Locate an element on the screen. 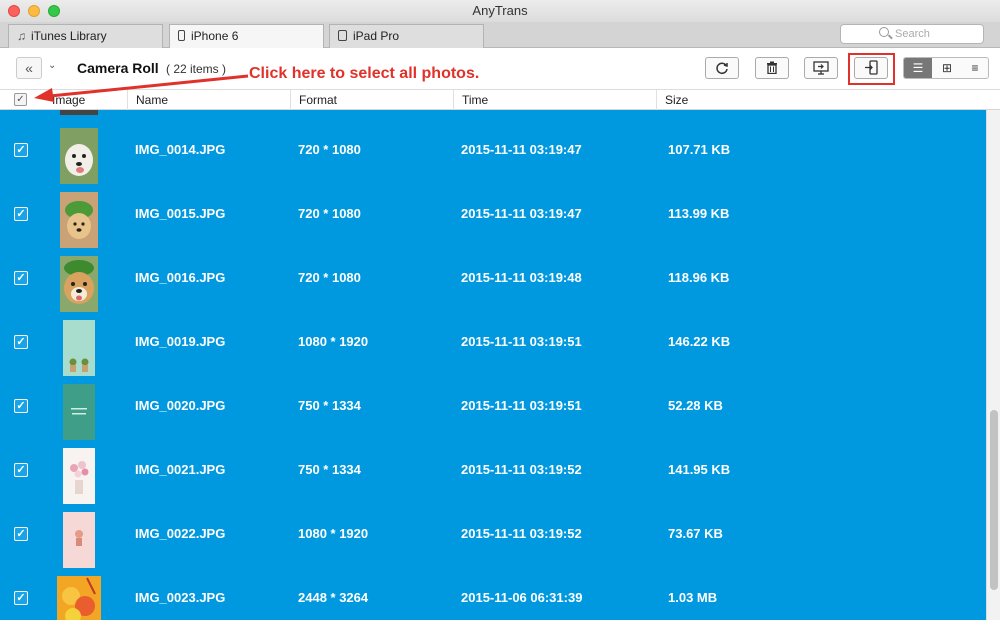 The height and width of the screenshot is (620, 1000). annotation-text: Click here to select all photos. is located at coordinates (364, 73).